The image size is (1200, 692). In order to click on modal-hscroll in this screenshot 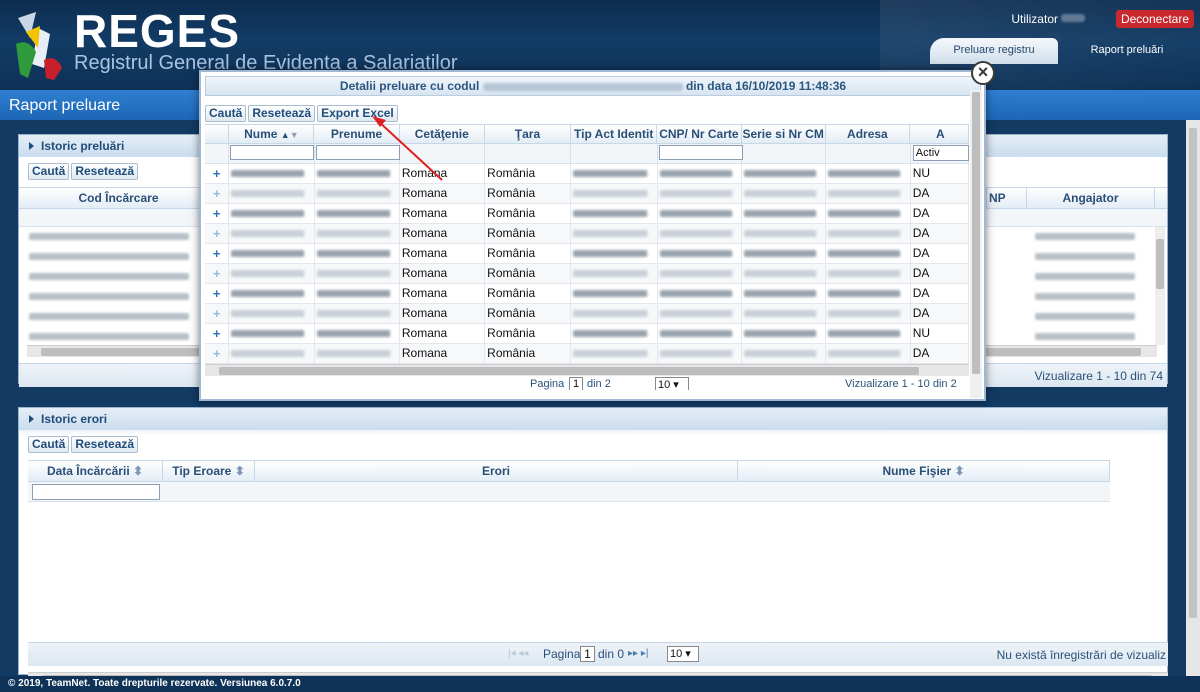, I will do `click(587, 370)`.